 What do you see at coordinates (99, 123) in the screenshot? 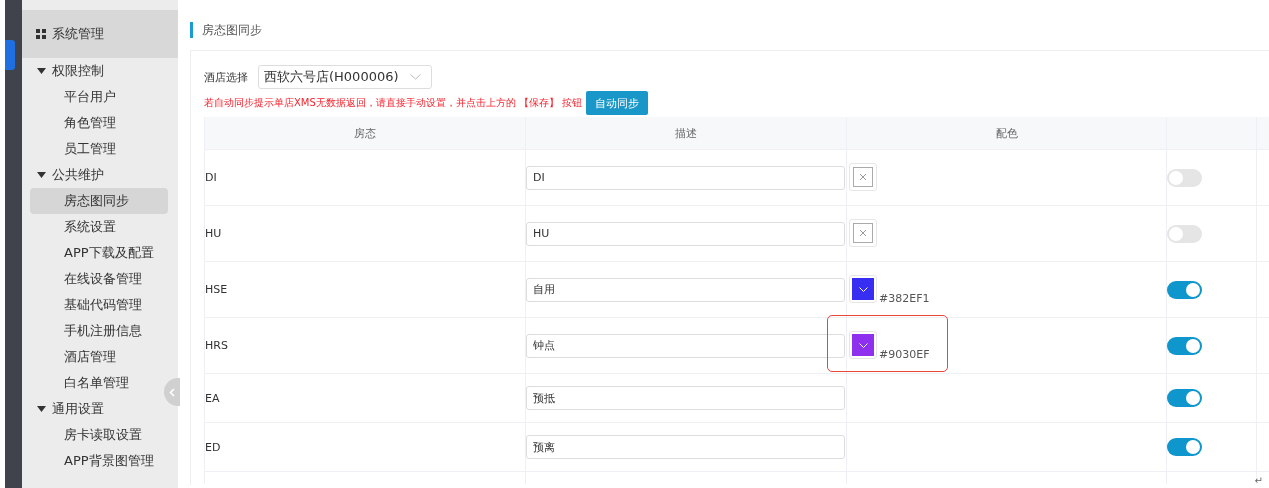
I see `menu-item: 角色管理` at bounding box center [99, 123].